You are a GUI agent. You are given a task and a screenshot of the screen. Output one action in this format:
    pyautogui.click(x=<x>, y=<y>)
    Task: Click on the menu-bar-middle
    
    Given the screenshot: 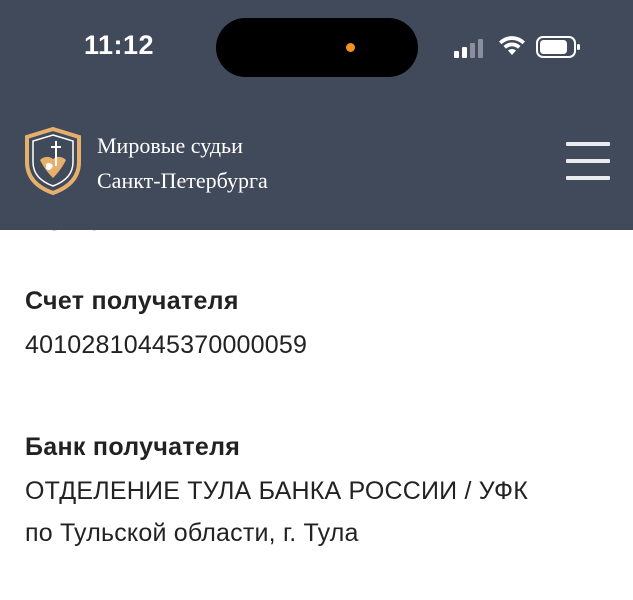 What is the action you would take?
    pyautogui.click(x=588, y=161)
    